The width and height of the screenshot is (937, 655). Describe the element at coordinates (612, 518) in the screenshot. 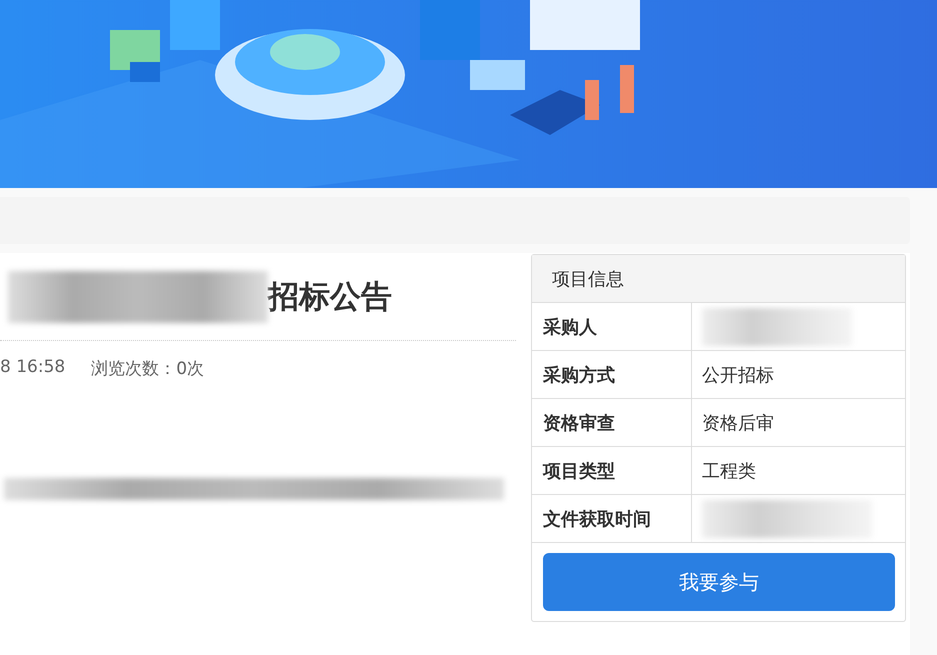

I see `field-label: 文件获取时间` at that location.